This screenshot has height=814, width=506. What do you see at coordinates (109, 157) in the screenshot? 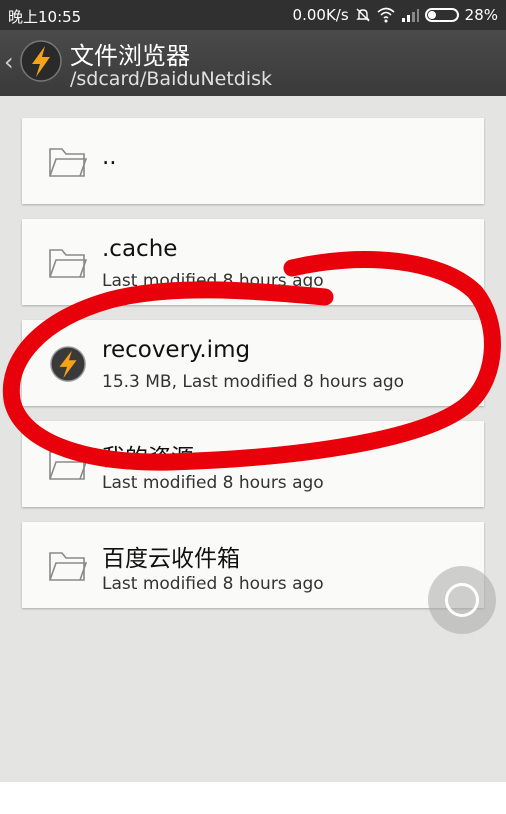
I see `file-name: ..` at bounding box center [109, 157].